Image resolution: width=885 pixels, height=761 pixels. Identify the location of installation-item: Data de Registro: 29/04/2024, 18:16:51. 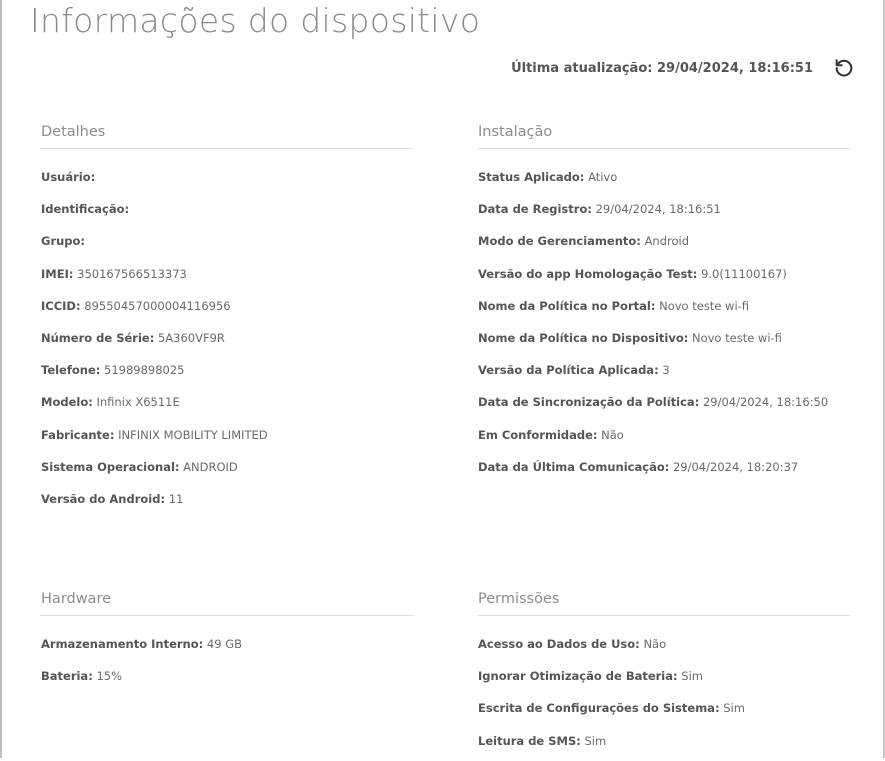
(663, 213).